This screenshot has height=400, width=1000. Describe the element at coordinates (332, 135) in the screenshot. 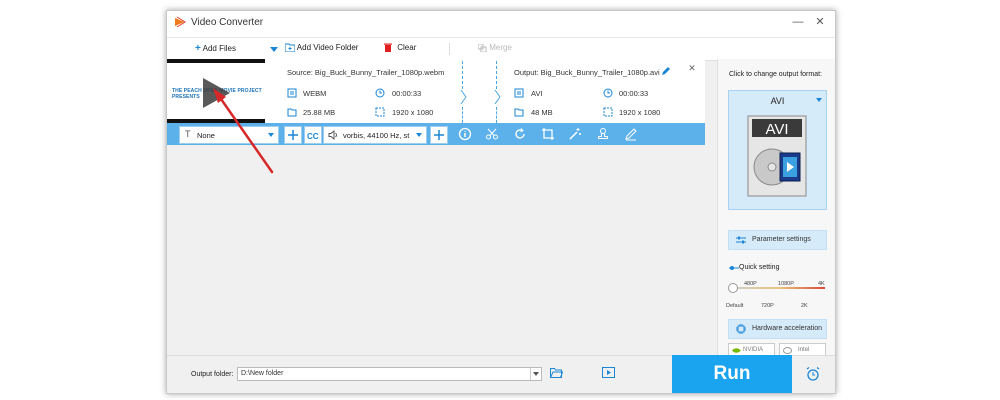

I see `speaker-icon` at that location.